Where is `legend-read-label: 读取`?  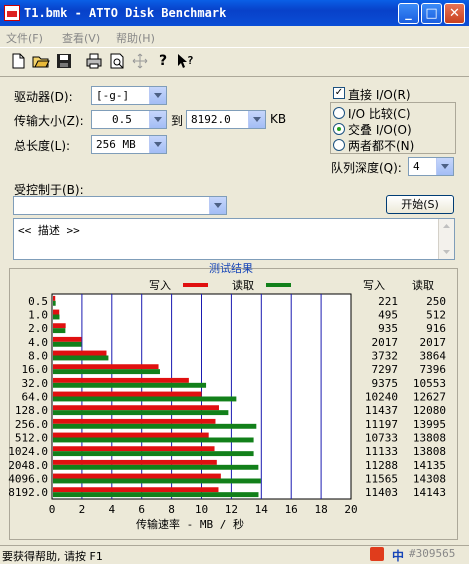 legend-read-label: 读取 is located at coordinates (243, 285).